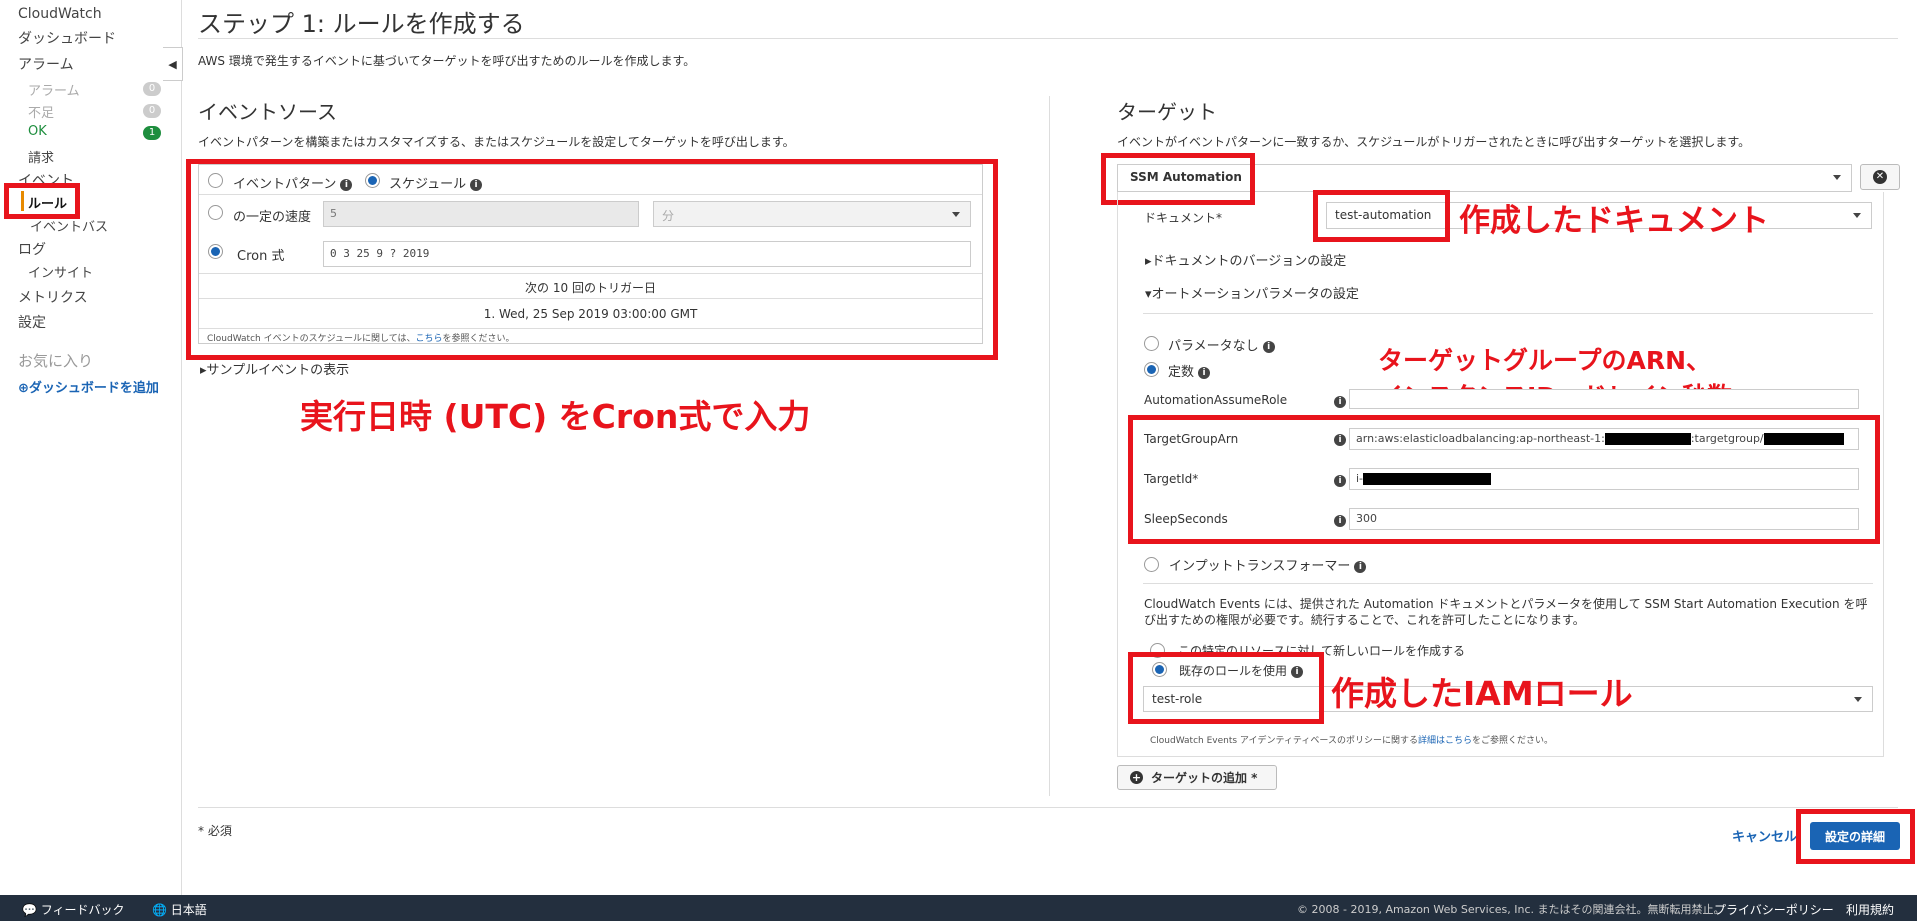  Describe the element at coordinates (1213, 346) in the screenshot. I see `no-params-label: パラメータなし` at that location.